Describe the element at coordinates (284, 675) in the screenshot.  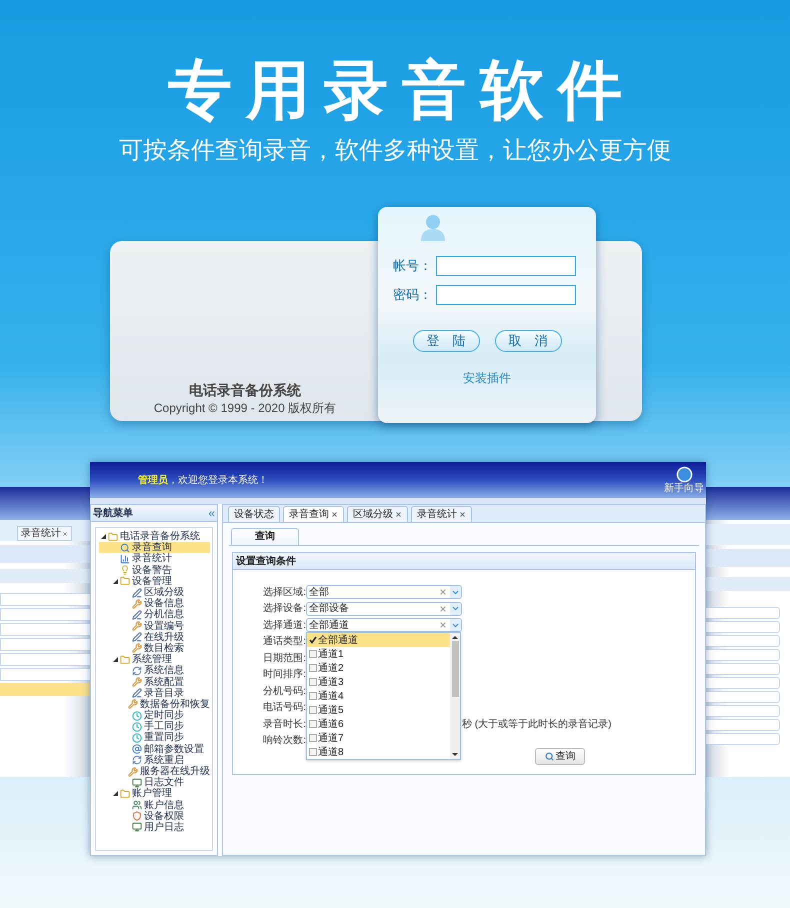
I see `form-label: 时间排序:` at that location.